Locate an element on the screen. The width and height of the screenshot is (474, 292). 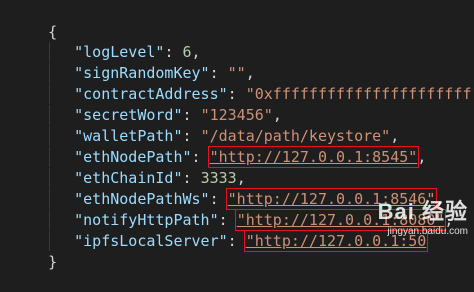
code-line-open: { is located at coordinates (28, 21).